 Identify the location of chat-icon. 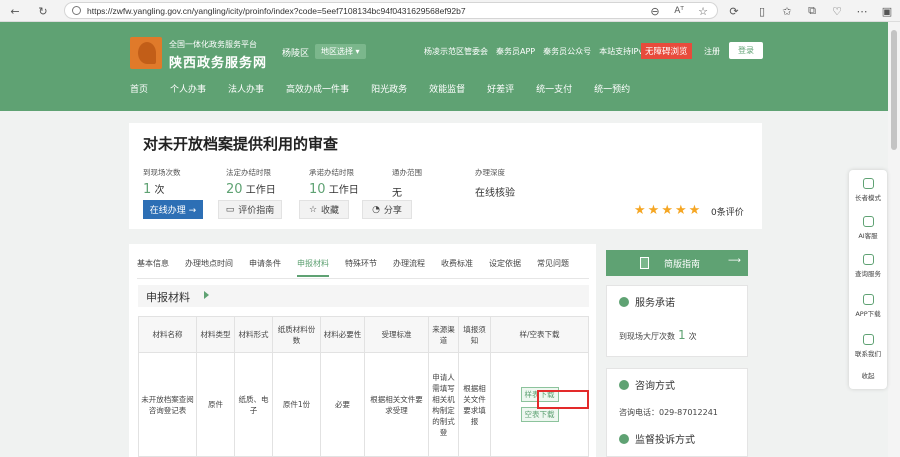
(624, 384).